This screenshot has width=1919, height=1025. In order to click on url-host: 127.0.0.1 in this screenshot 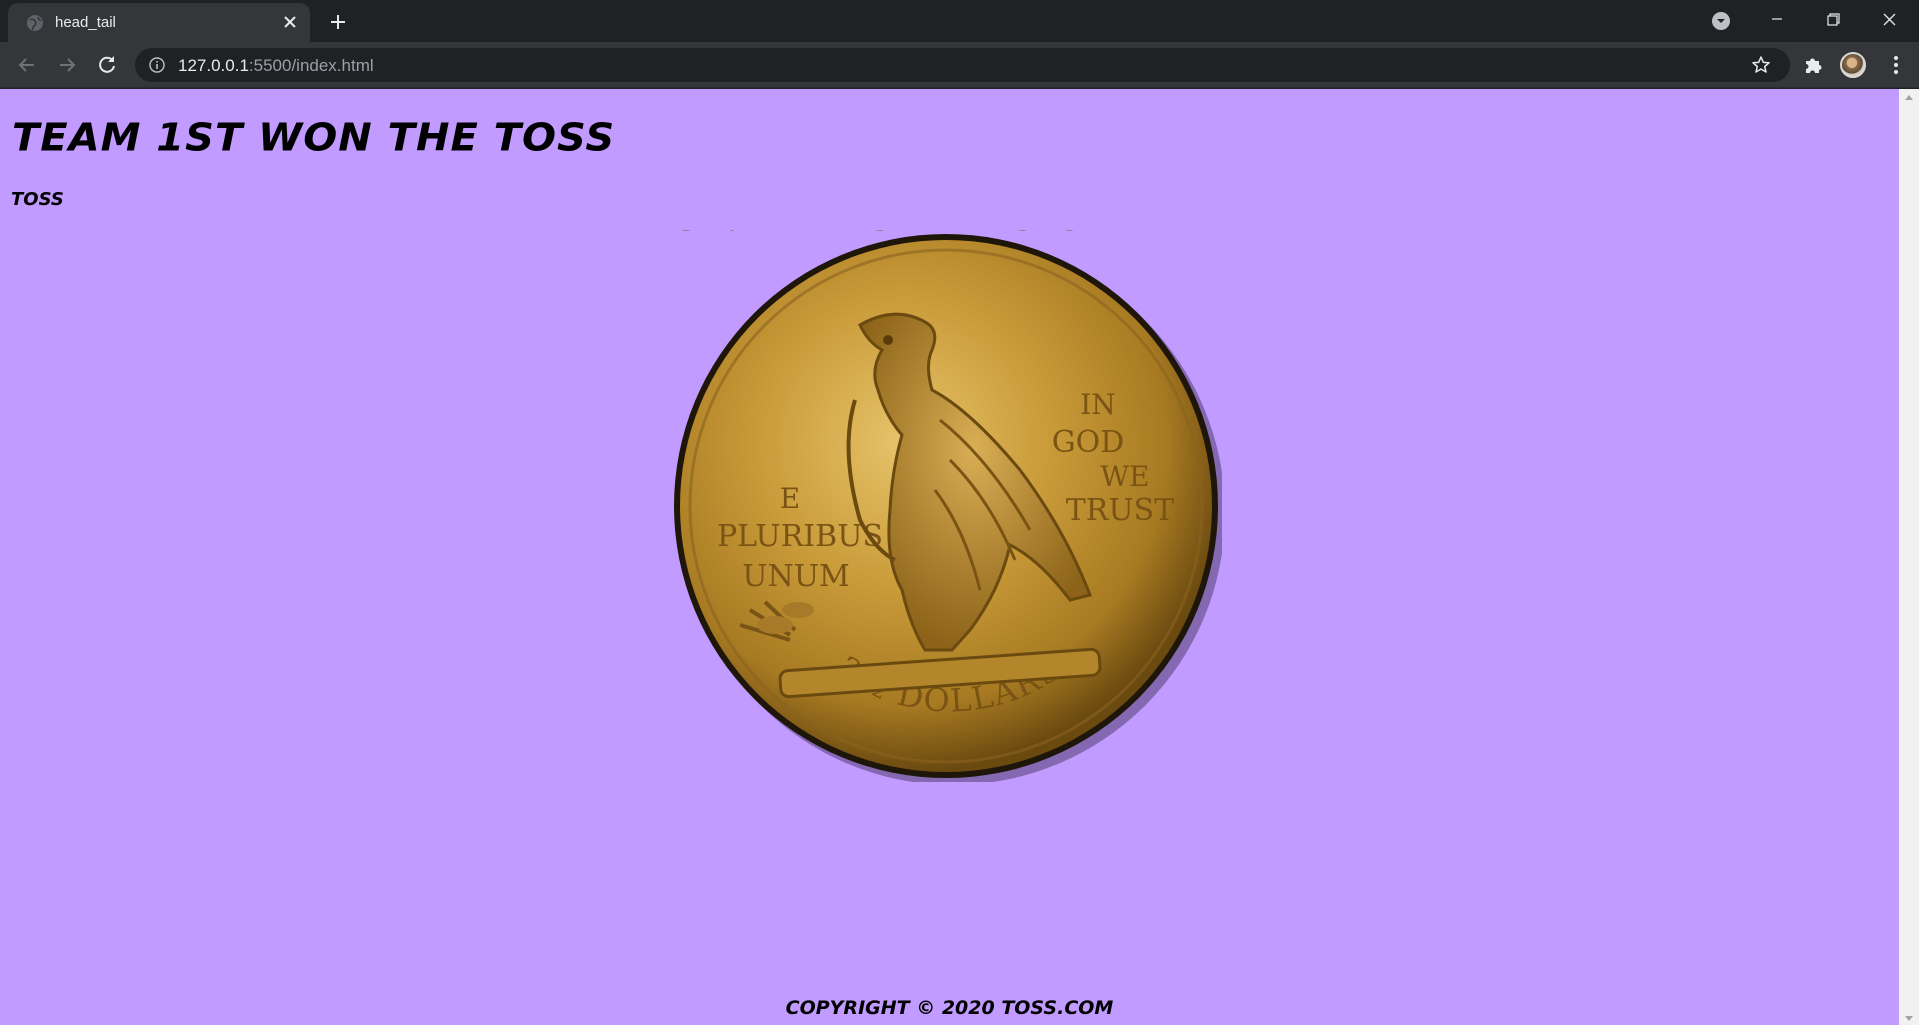, I will do `click(213, 65)`.